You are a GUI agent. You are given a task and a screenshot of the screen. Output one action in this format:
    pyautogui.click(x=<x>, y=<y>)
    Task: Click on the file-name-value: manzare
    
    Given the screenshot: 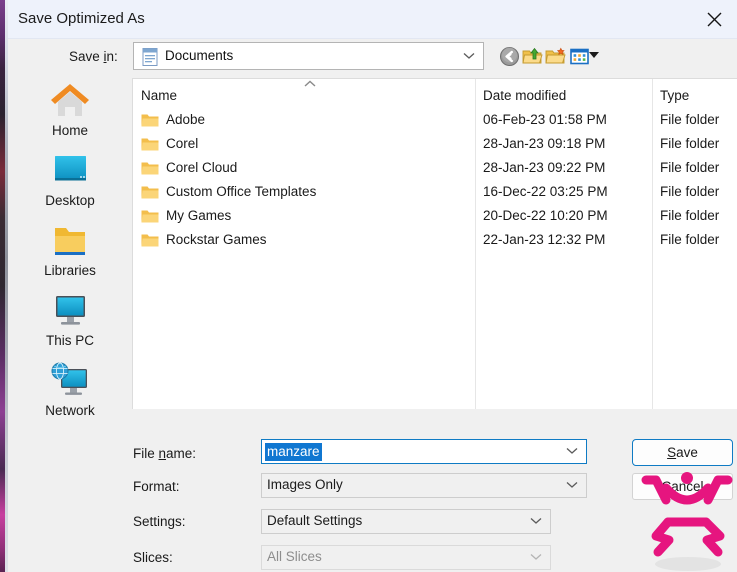 What is the action you would take?
    pyautogui.click(x=293, y=452)
    